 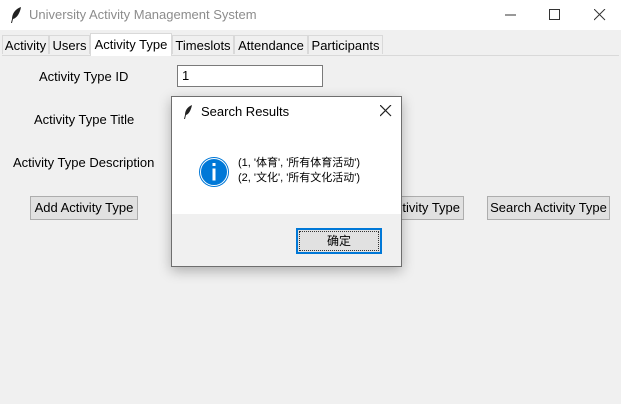 What do you see at coordinates (84, 208) in the screenshot?
I see `add-activity-type-button: Add Activity Type` at bounding box center [84, 208].